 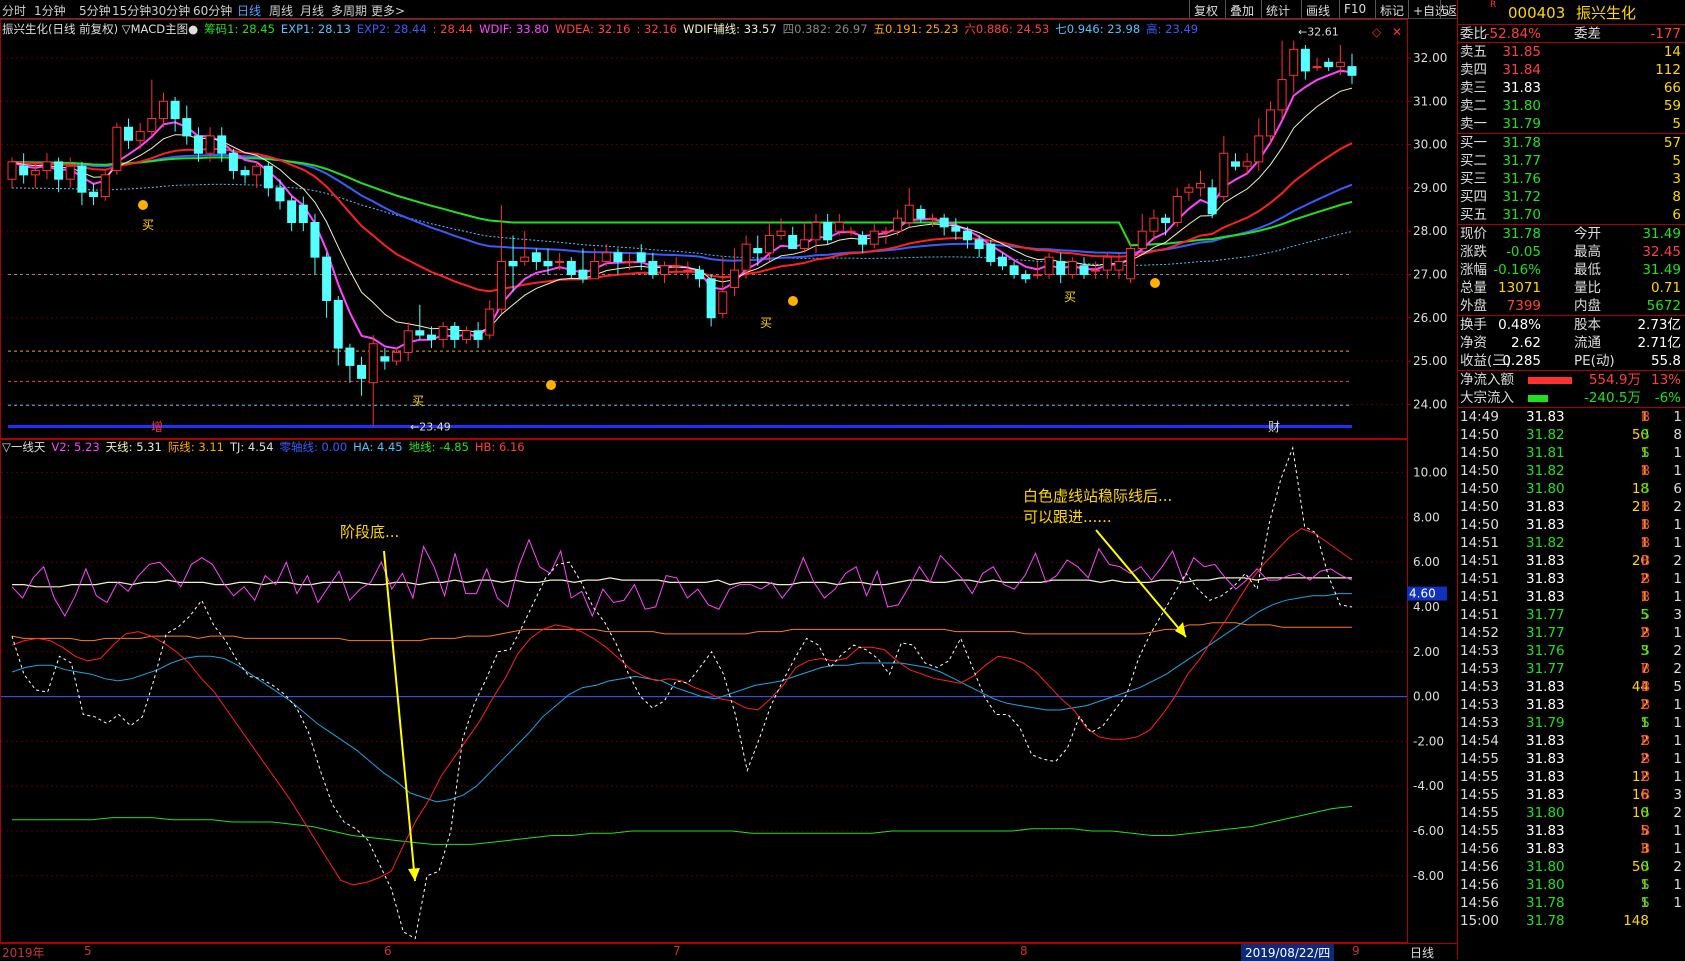 What do you see at coordinates (388, 951) in the screenshot?
I see `month-6-label: 6` at bounding box center [388, 951].